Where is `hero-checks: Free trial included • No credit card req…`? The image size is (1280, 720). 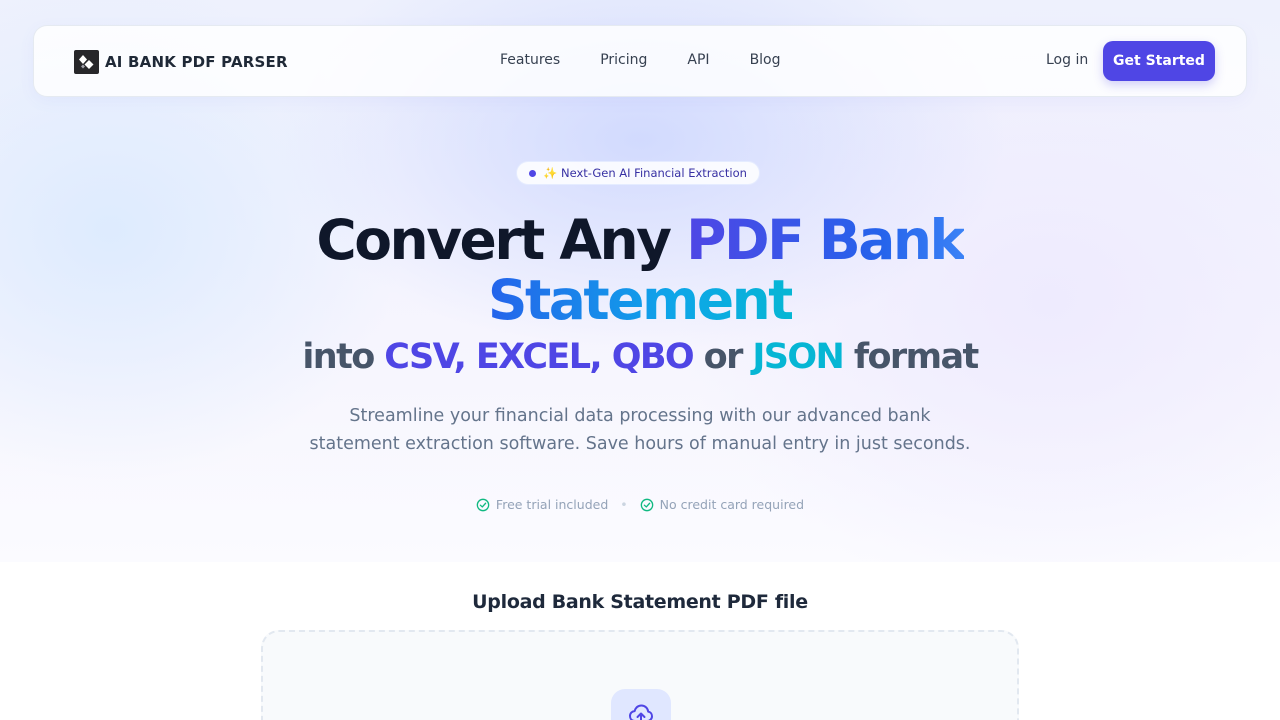
hero-checks: Free trial included • No credit card req… is located at coordinates (640, 504).